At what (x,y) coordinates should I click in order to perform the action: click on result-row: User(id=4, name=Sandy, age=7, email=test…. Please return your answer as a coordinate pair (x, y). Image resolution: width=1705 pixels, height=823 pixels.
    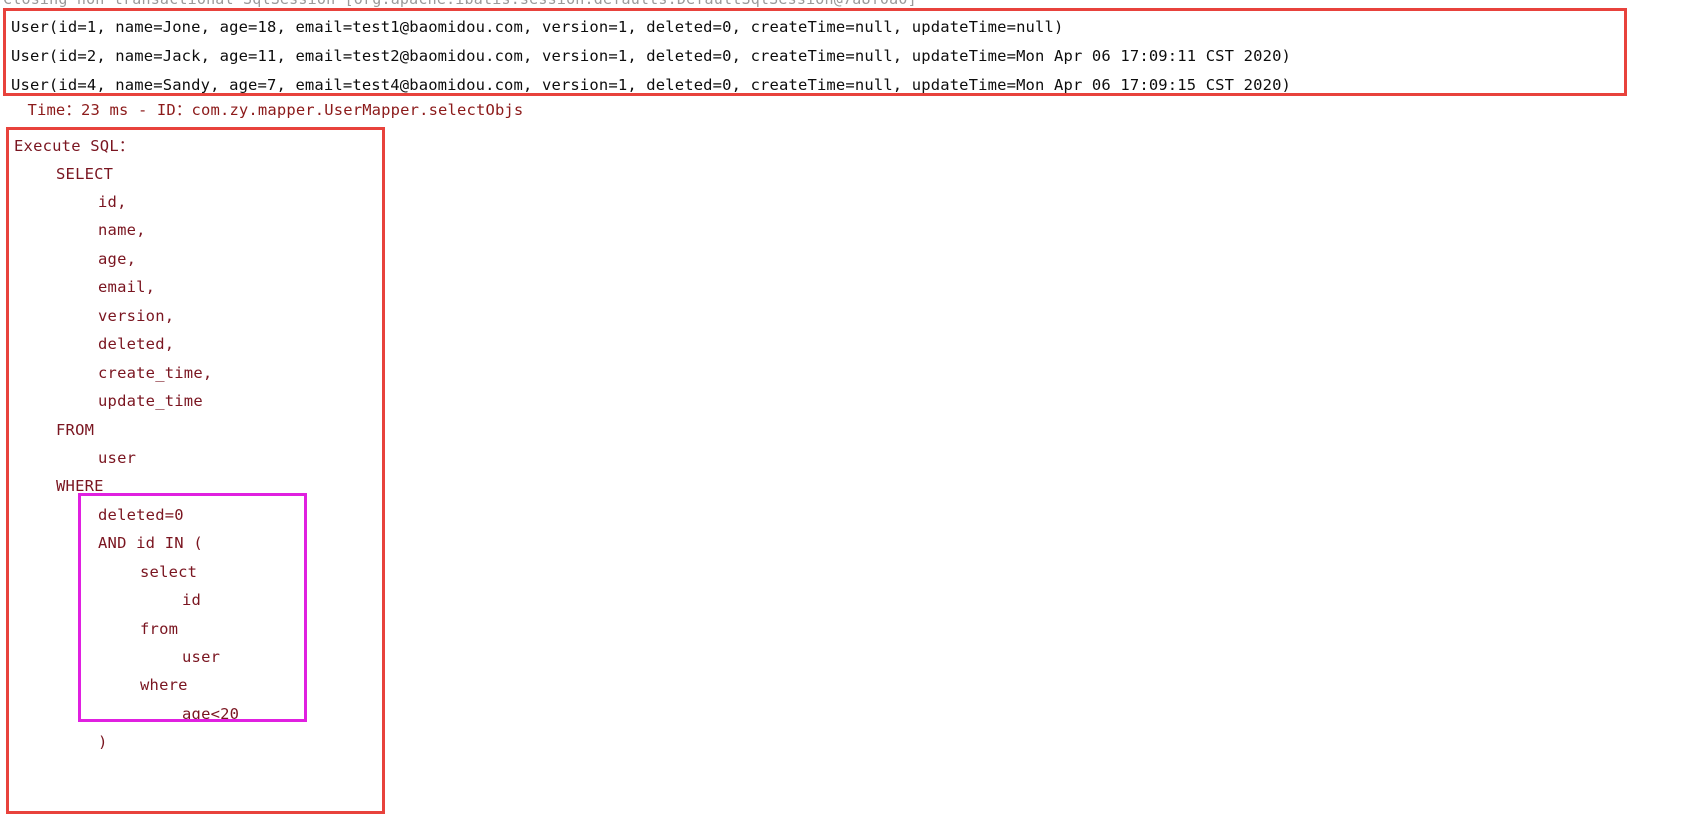
    Looking at the image, I should click on (651, 85).